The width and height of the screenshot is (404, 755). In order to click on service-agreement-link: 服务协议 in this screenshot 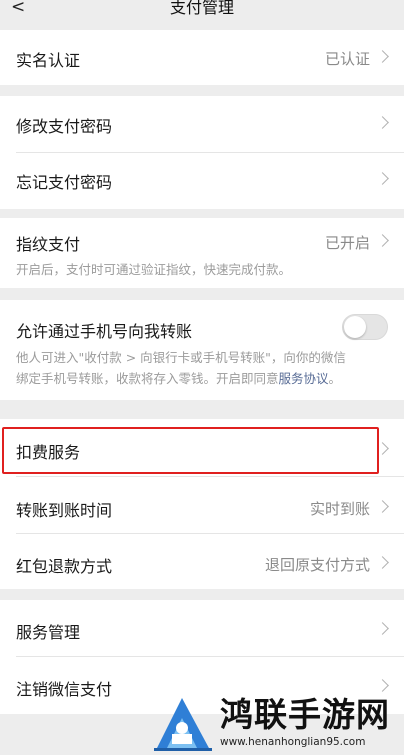, I will do `click(304, 378)`.